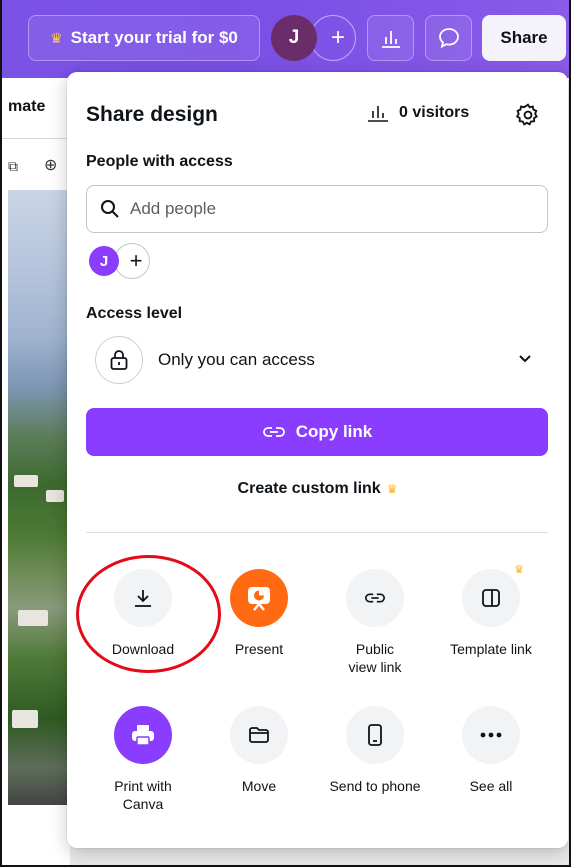 Image resolution: width=571 pixels, height=867 pixels. What do you see at coordinates (434, 112) in the screenshot?
I see `visitors-label: 0 visitors` at bounding box center [434, 112].